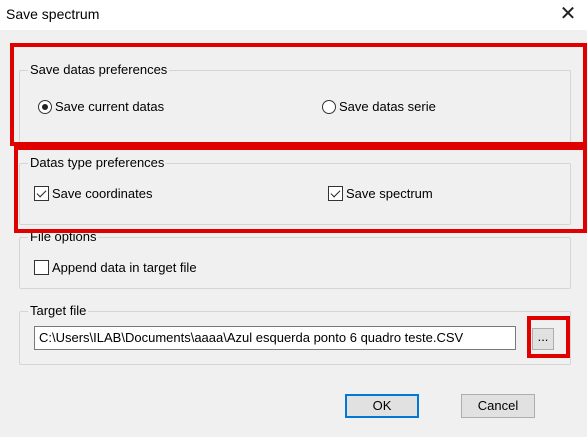 The image size is (587, 437). Describe the element at coordinates (387, 106) in the screenshot. I see `save-datas-serie-label: Save datas serie` at that location.